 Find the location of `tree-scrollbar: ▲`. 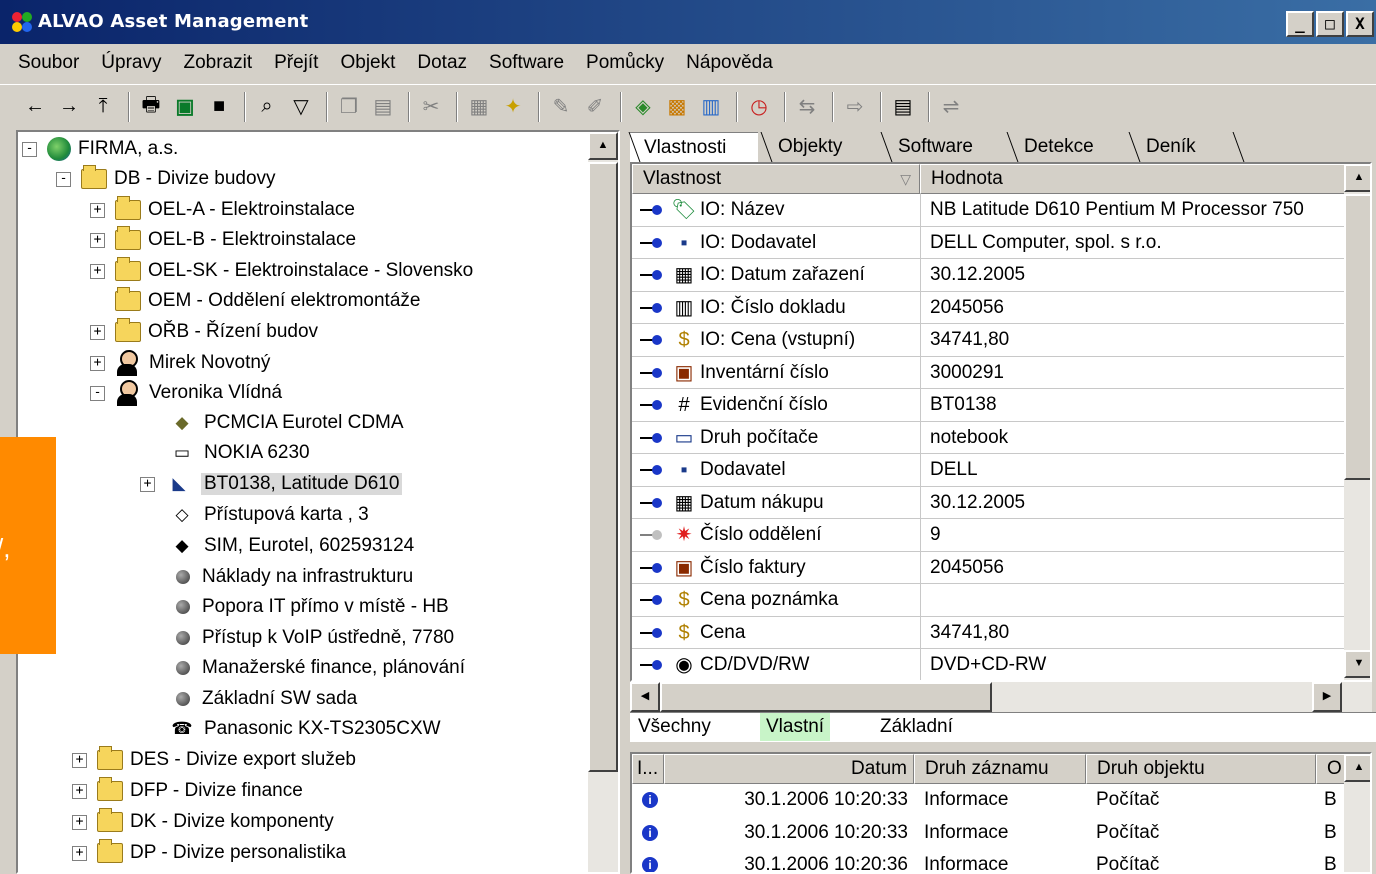

tree-scrollbar: ▲ is located at coordinates (603, 502).